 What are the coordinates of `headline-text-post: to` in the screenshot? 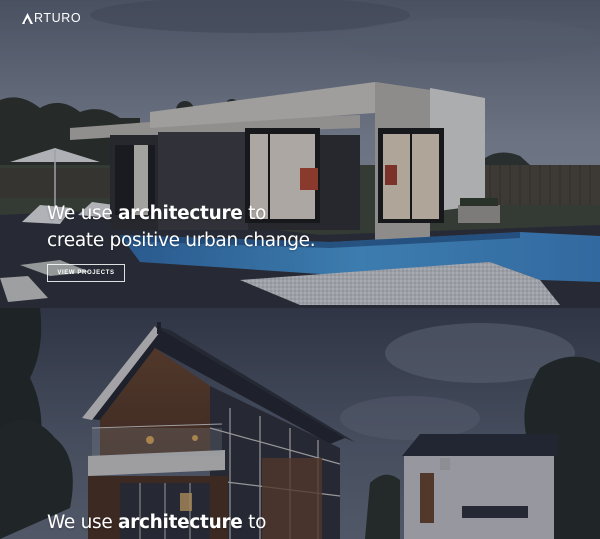 It's located at (254, 213).